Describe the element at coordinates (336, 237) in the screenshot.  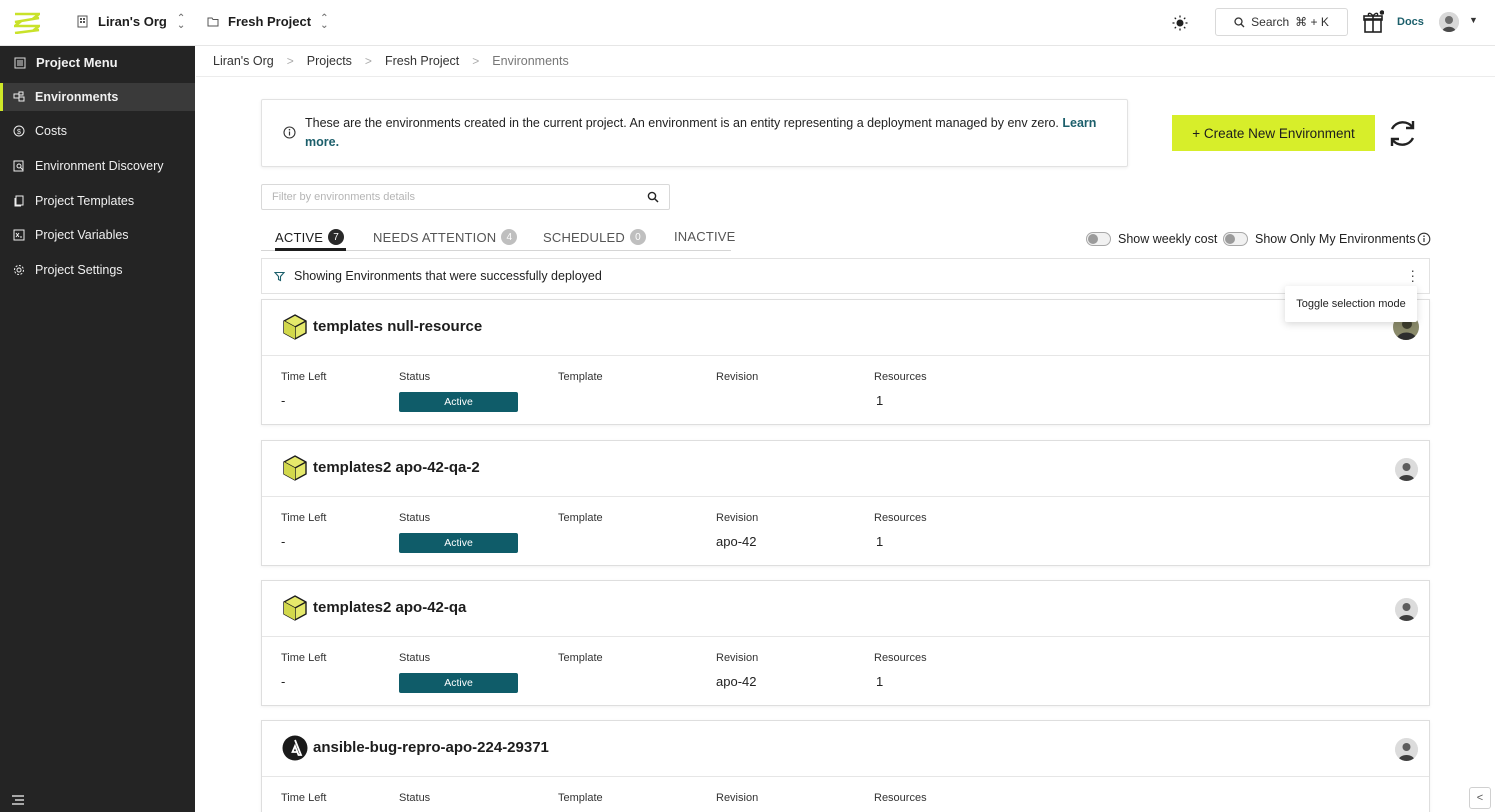
I see `count-badge: 7` at that location.